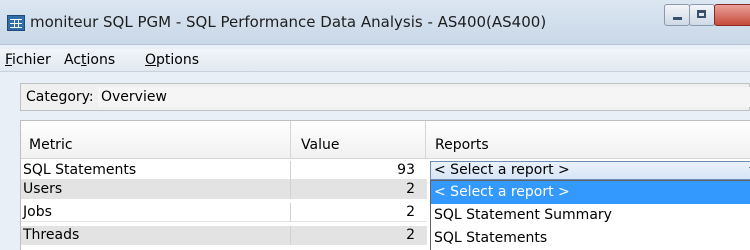 The image size is (750, 250). I want to click on table-row: SQL Statements 93, so click(224, 170).